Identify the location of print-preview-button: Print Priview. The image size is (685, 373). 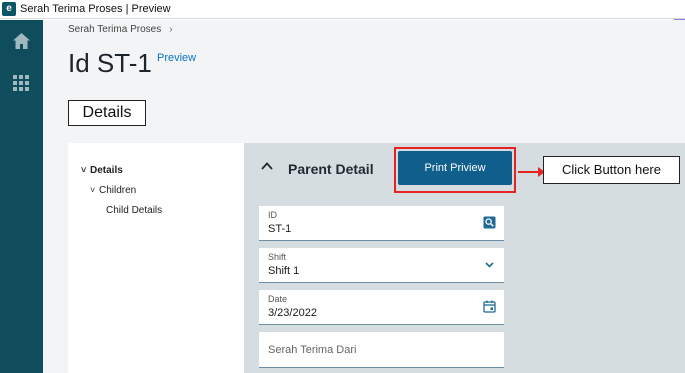
(455, 168).